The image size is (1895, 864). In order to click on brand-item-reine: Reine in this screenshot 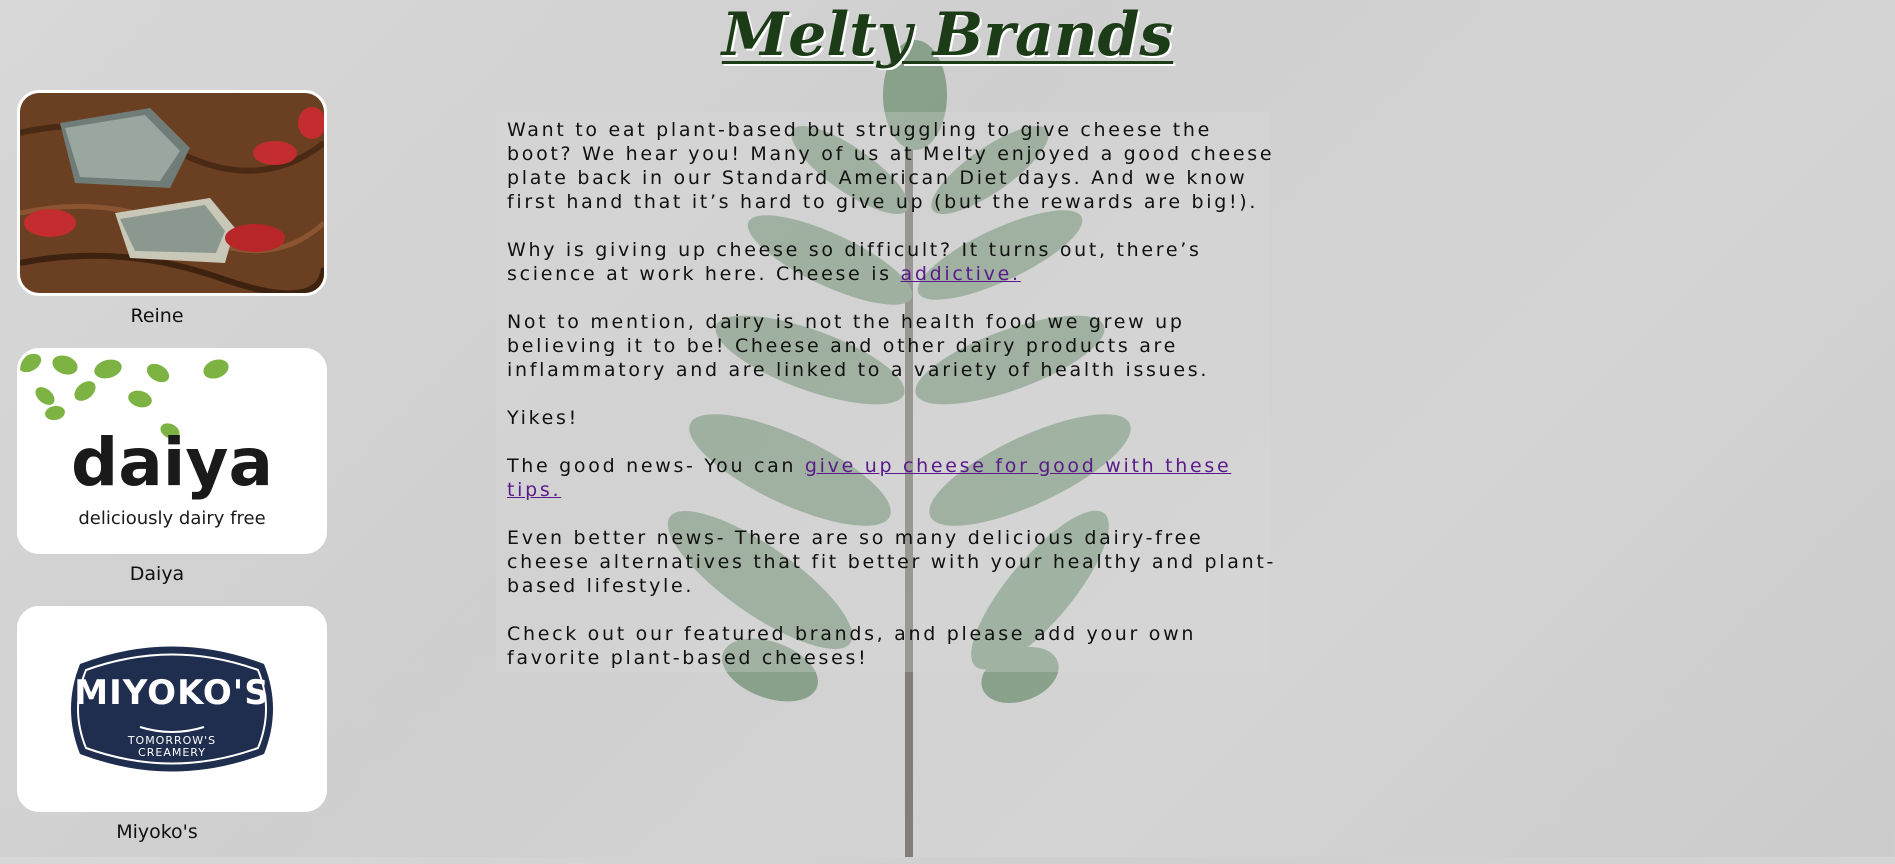, I will do `click(173, 219)`.